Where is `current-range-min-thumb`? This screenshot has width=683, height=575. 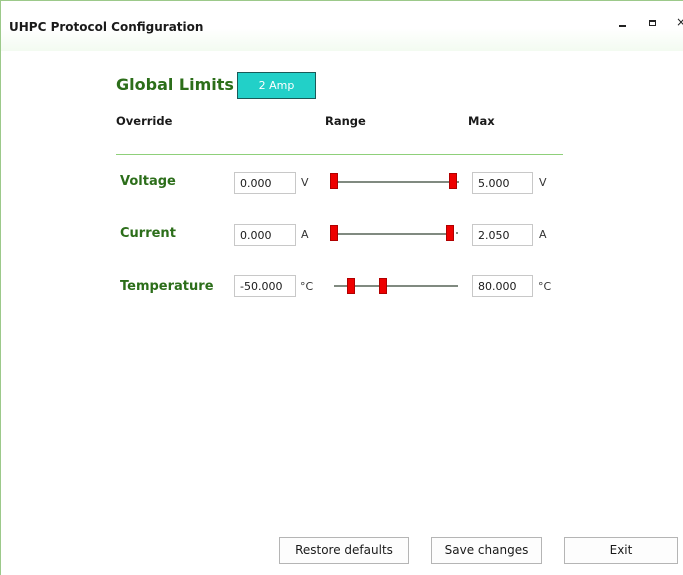
current-range-min-thumb is located at coordinates (334, 233).